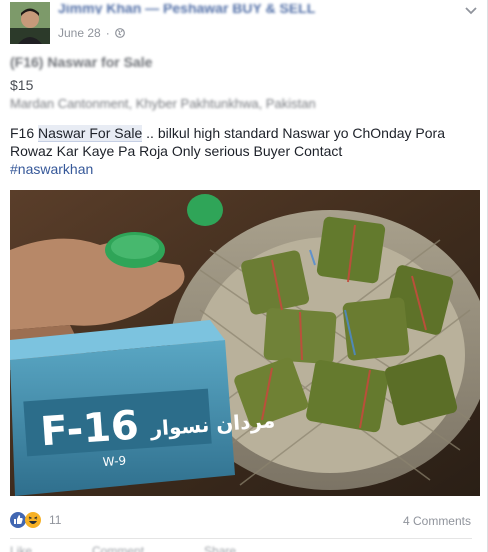 Image resolution: width=488 pixels, height=552 pixels. What do you see at coordinates (21, 548) in the screenshot?
I see `like-button: Like` at bounding box center [21, 548].